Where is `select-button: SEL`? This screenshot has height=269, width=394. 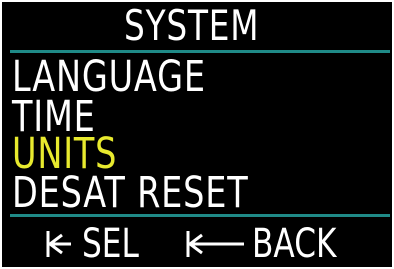
select-button: SEL is located at coordinates (99, 244).